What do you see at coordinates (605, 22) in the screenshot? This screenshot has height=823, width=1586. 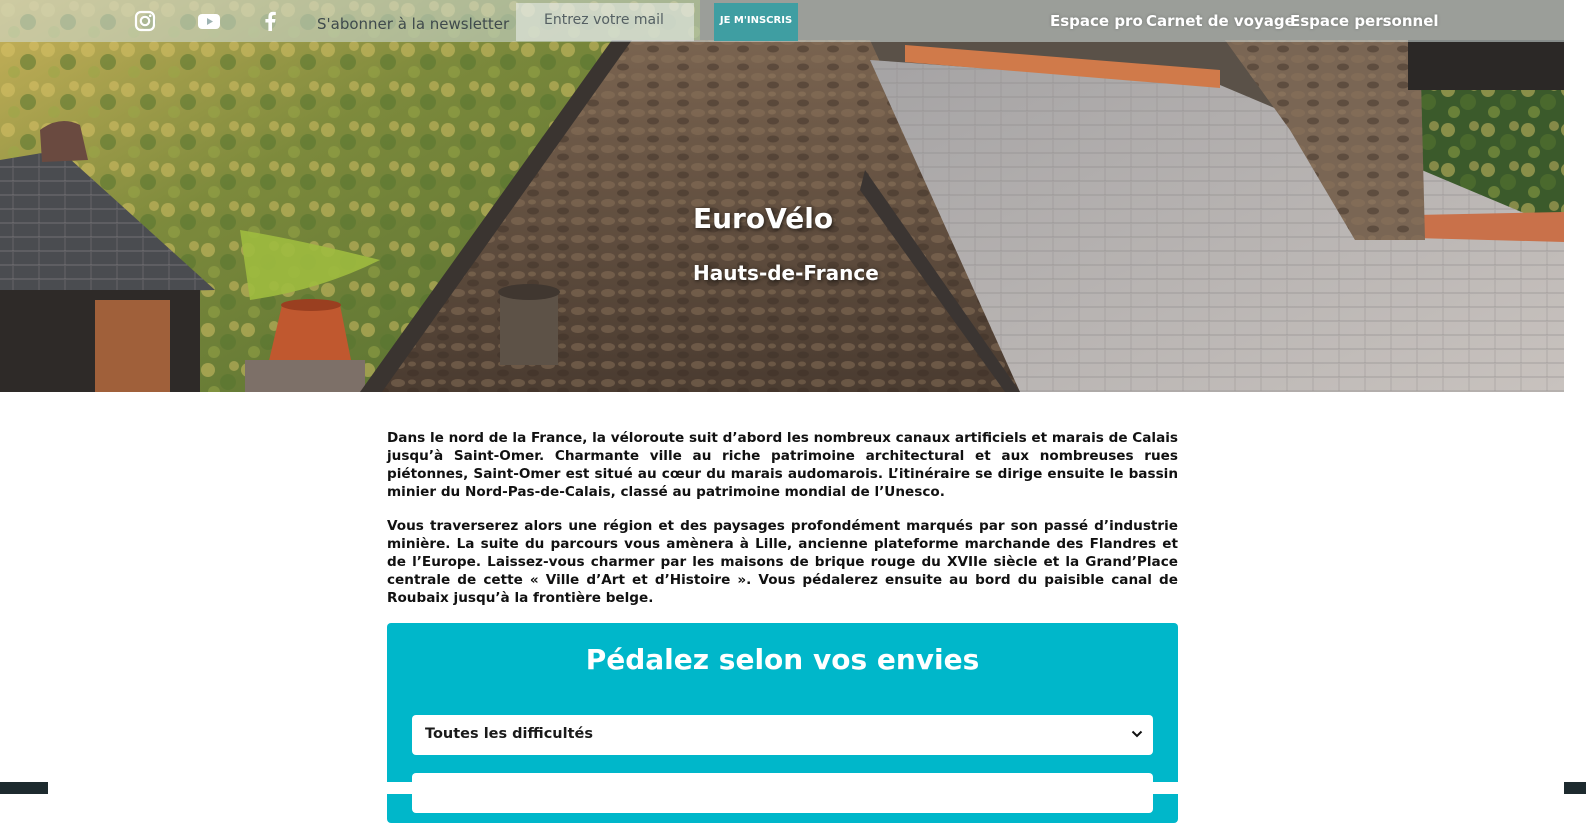 I see `newsletter-email-input` at bounding box center [605, 22].